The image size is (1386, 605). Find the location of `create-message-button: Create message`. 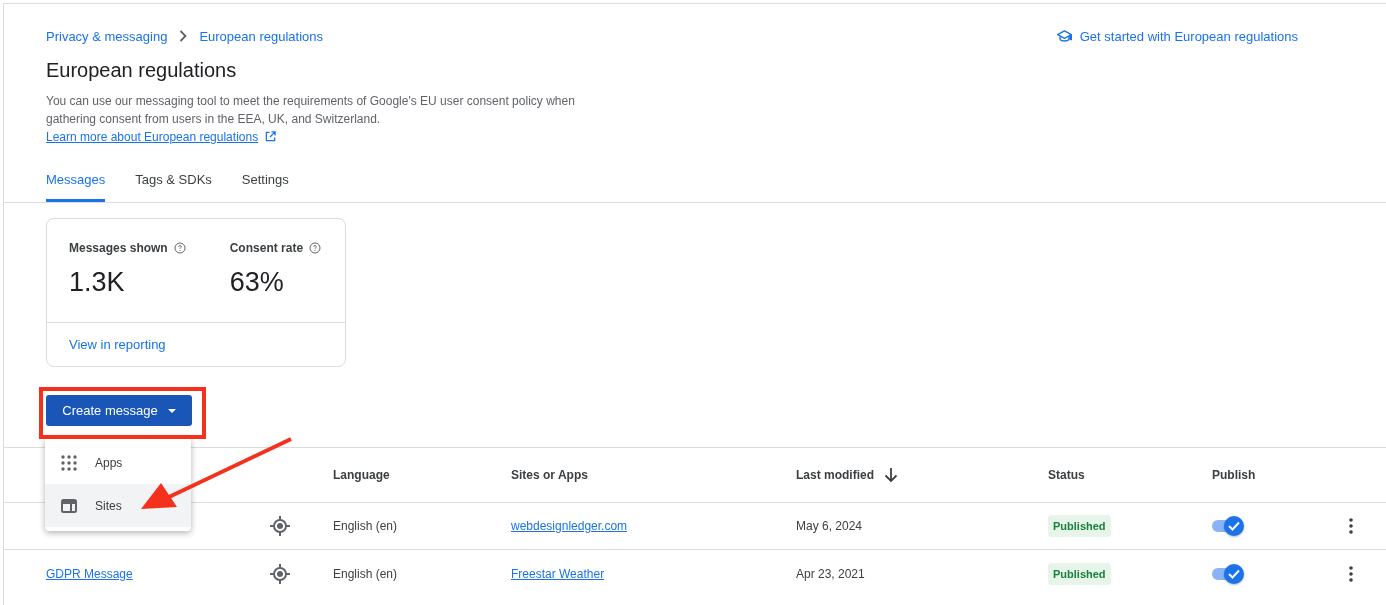

create-message-button: Create message is located at coordinates (119, 410).